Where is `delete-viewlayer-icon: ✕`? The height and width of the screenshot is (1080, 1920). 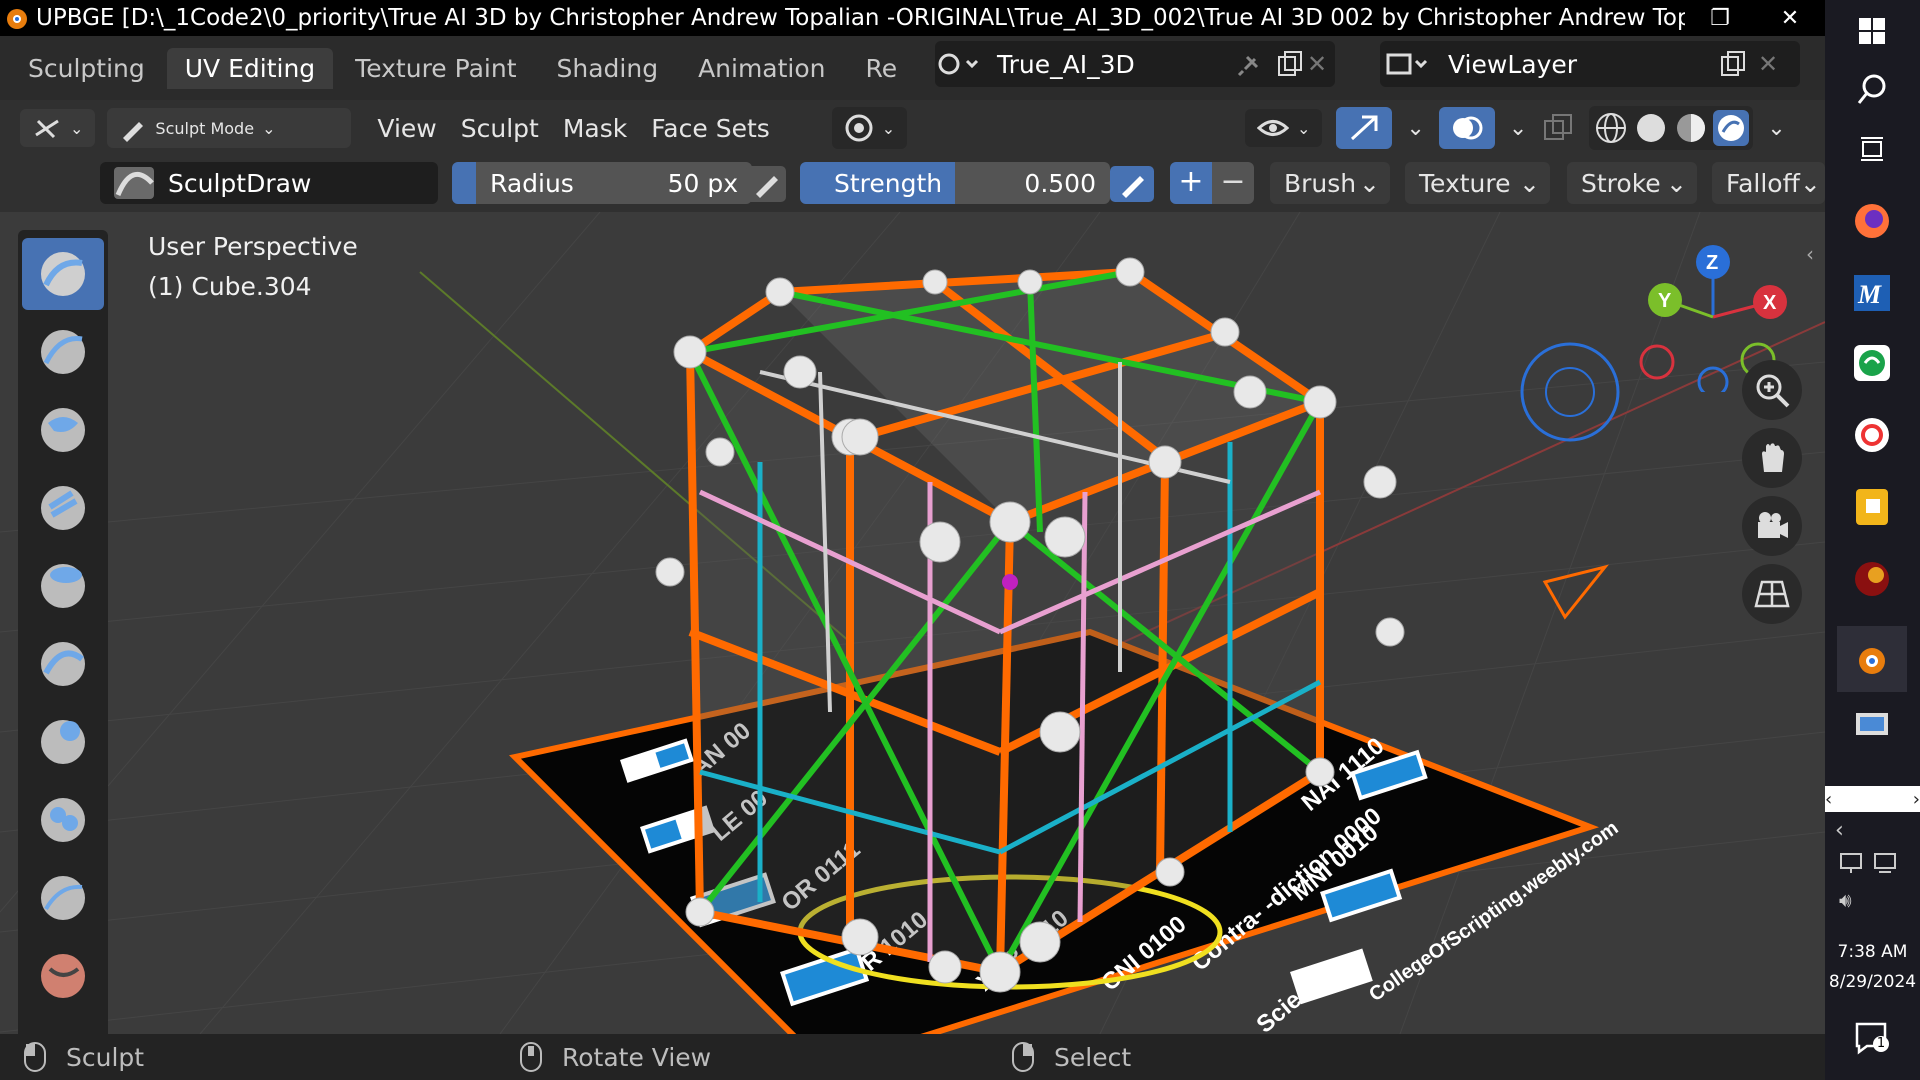
delete-viewlayer-icon: ✕ is located at coordinates (1768, 64).